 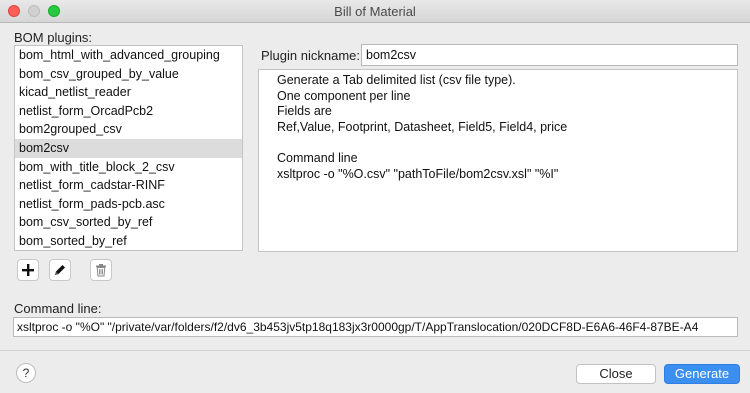 I want to click on plus-icon, so click(x=28, y=270).